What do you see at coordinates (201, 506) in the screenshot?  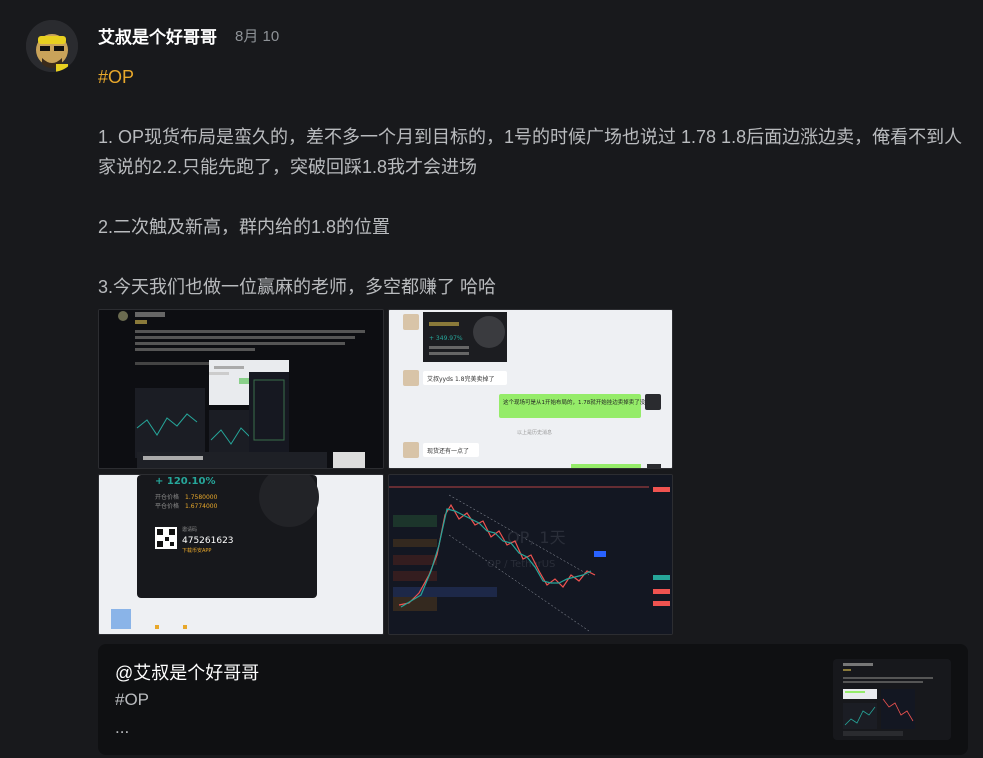 I see `share-close-value: 1.6774000` at bounding box center [201, 506].